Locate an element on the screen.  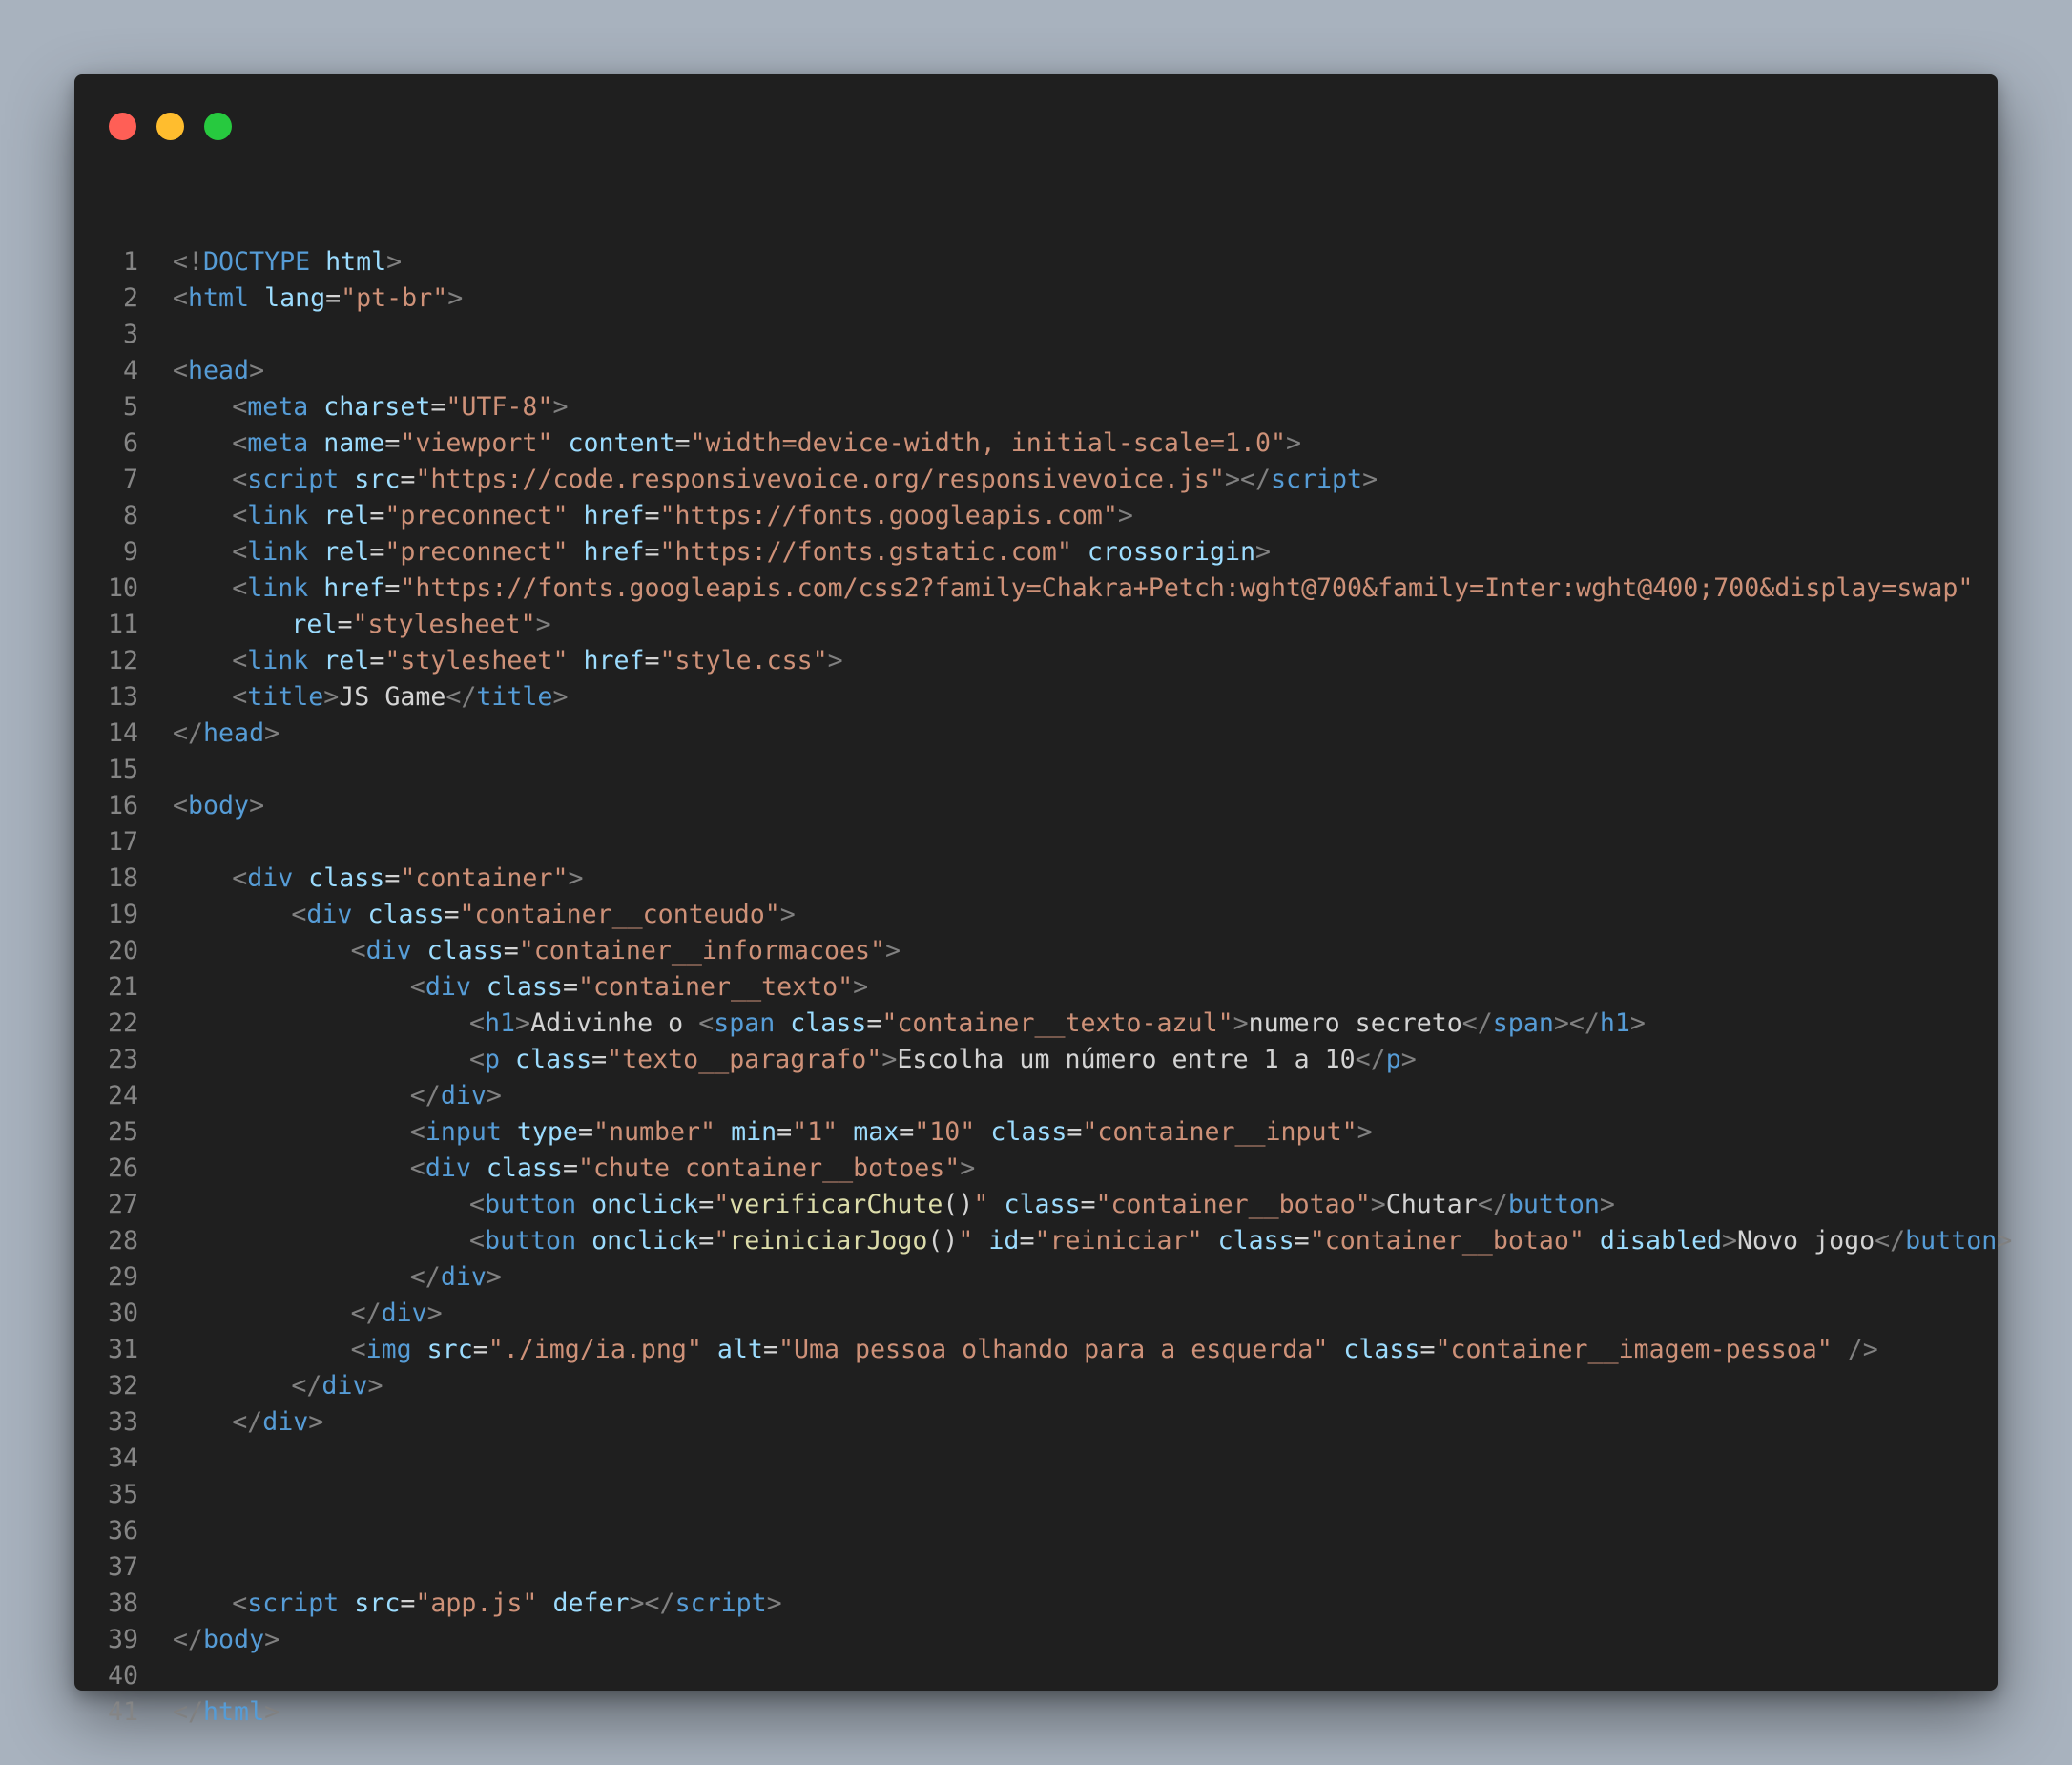
line-number: 6 is located at coordinates (130, 443).